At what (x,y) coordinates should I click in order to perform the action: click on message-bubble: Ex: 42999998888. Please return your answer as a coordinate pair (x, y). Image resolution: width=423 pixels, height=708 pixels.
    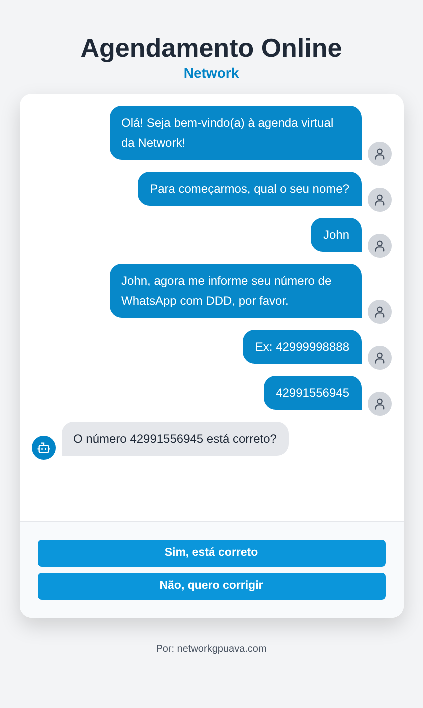
    Looking at the image, I should click on (302, 347).